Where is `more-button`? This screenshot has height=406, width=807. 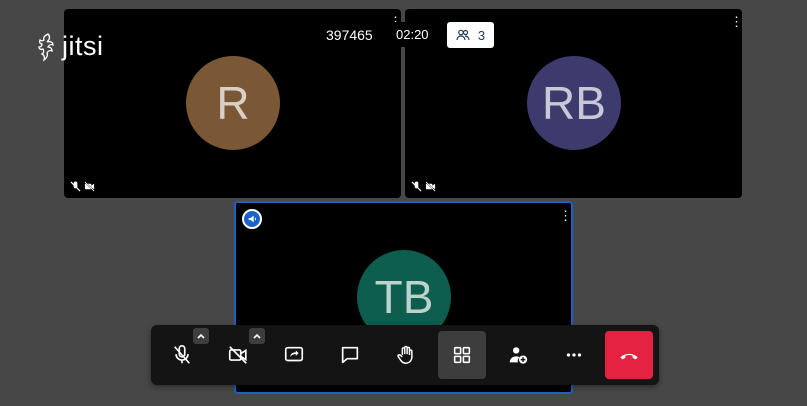
more-button is located at coordinates (574, 355).